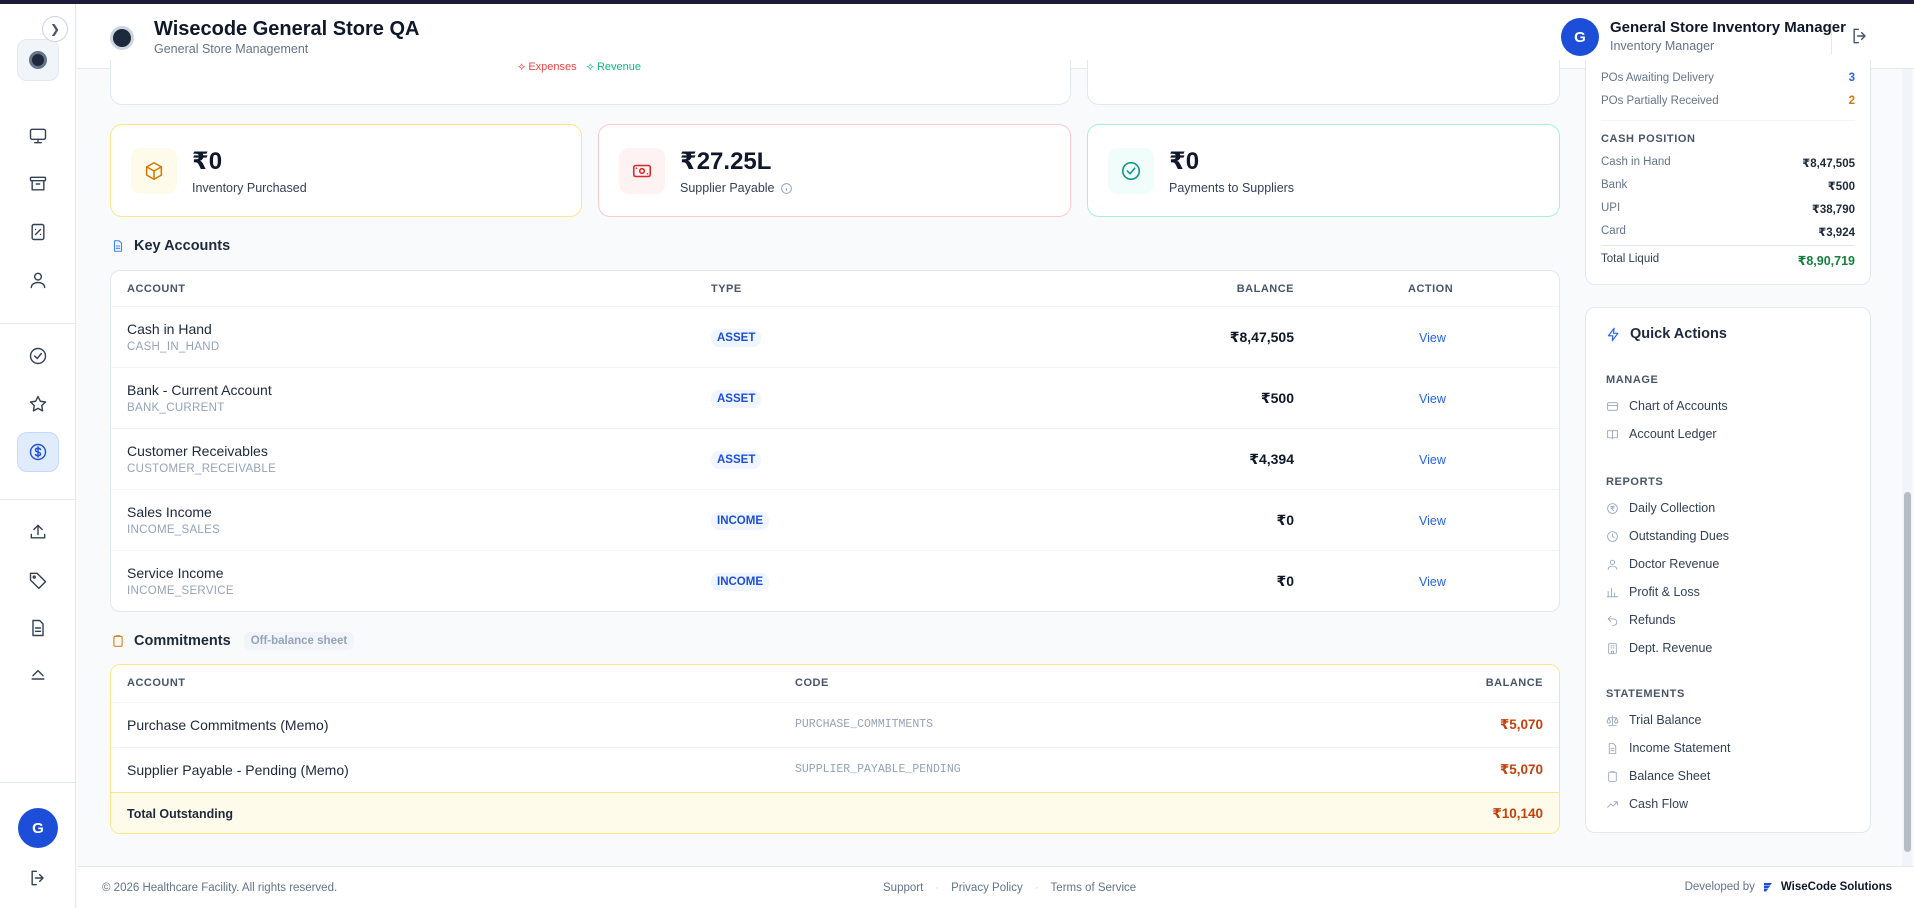 This screenshot has height=908, width=1914. What do you see at coordinates (1665, 720) in the screenshot?
I see `qa-label: Trial Balance` at bounding box center [1665, 720].